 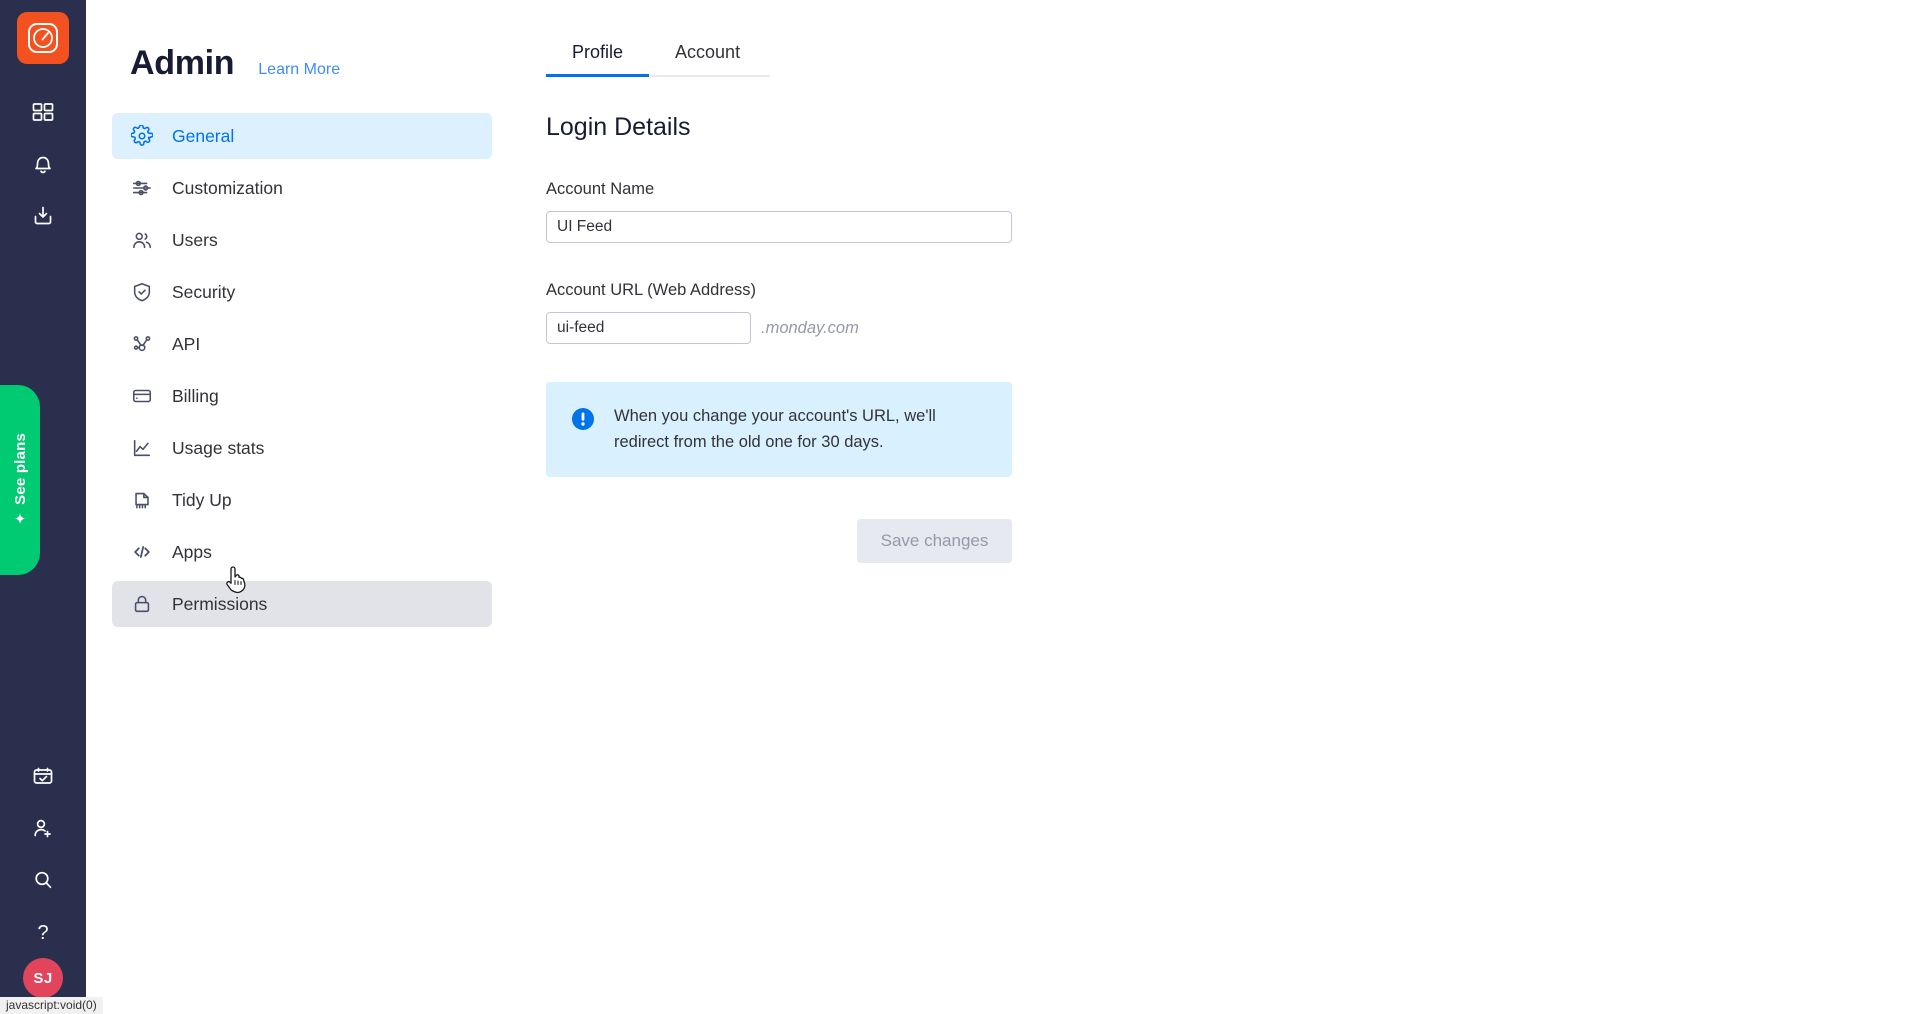 I want to click on sliders-icon, so click(x=142, y=188).